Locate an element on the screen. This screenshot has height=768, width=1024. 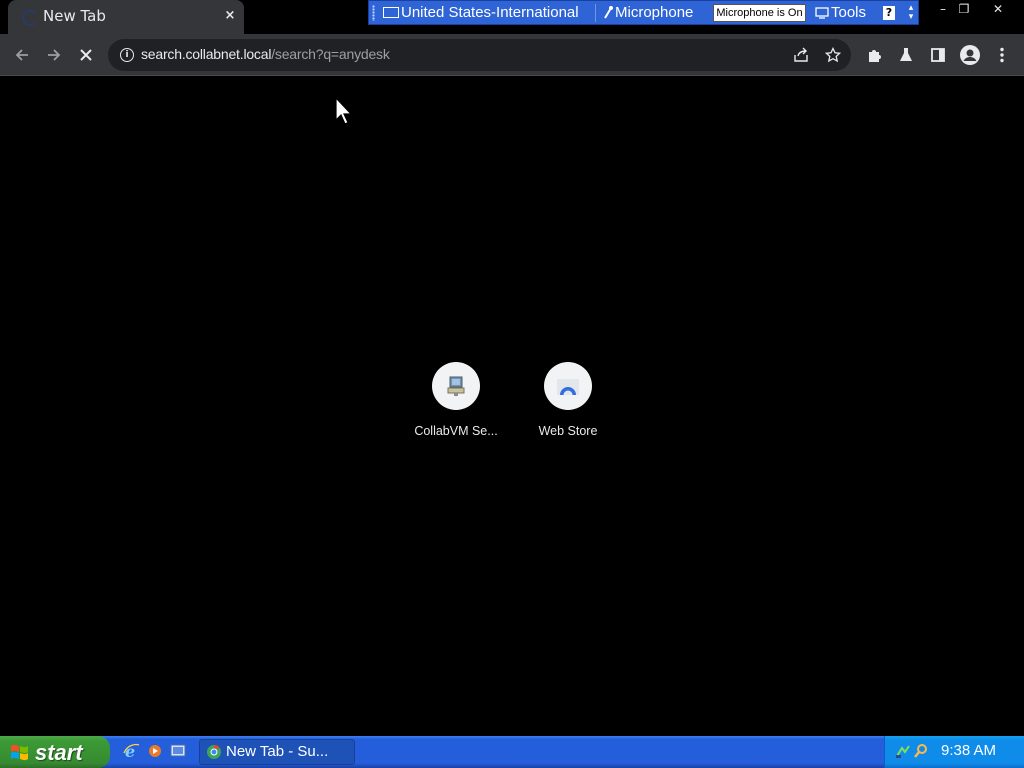
tools-label: Tools is located at coordinates (849, 12).